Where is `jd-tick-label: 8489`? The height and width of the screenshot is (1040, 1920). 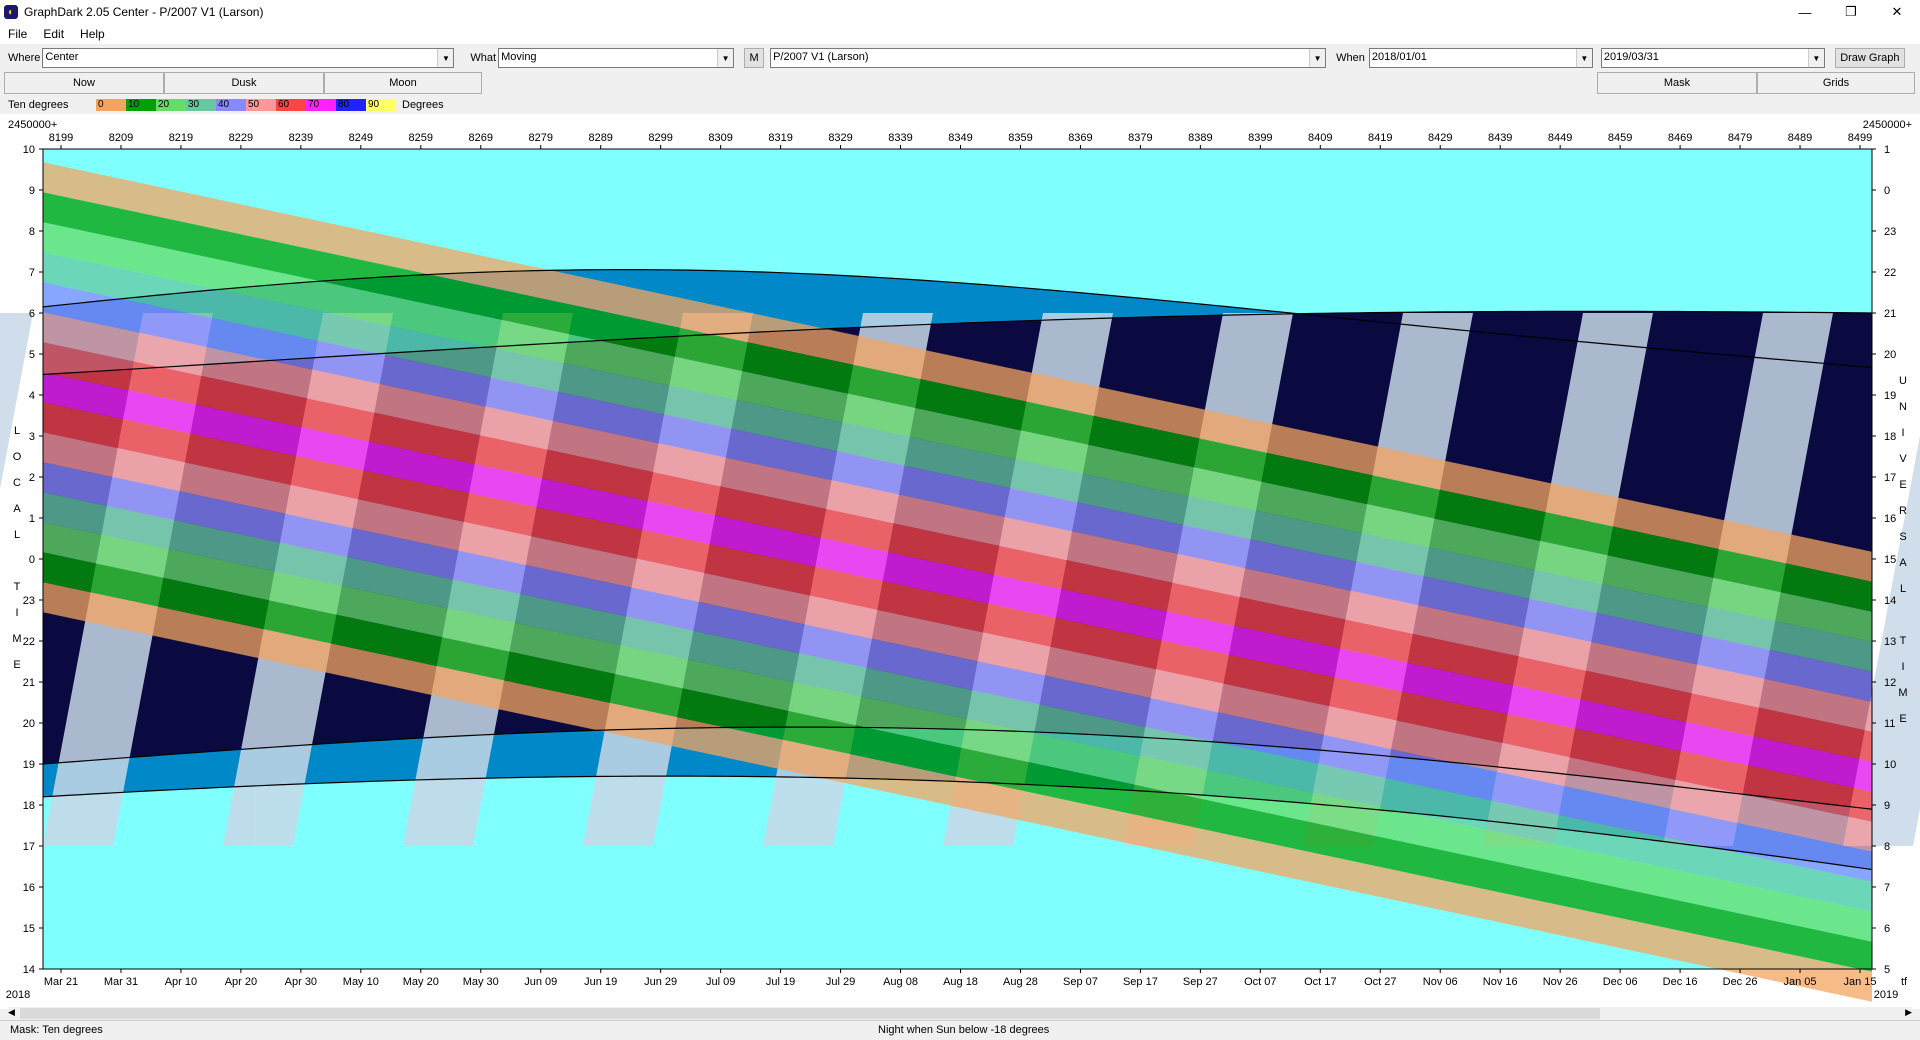
jd-tick-label: 8489 is located at coordinates (1800, 138).